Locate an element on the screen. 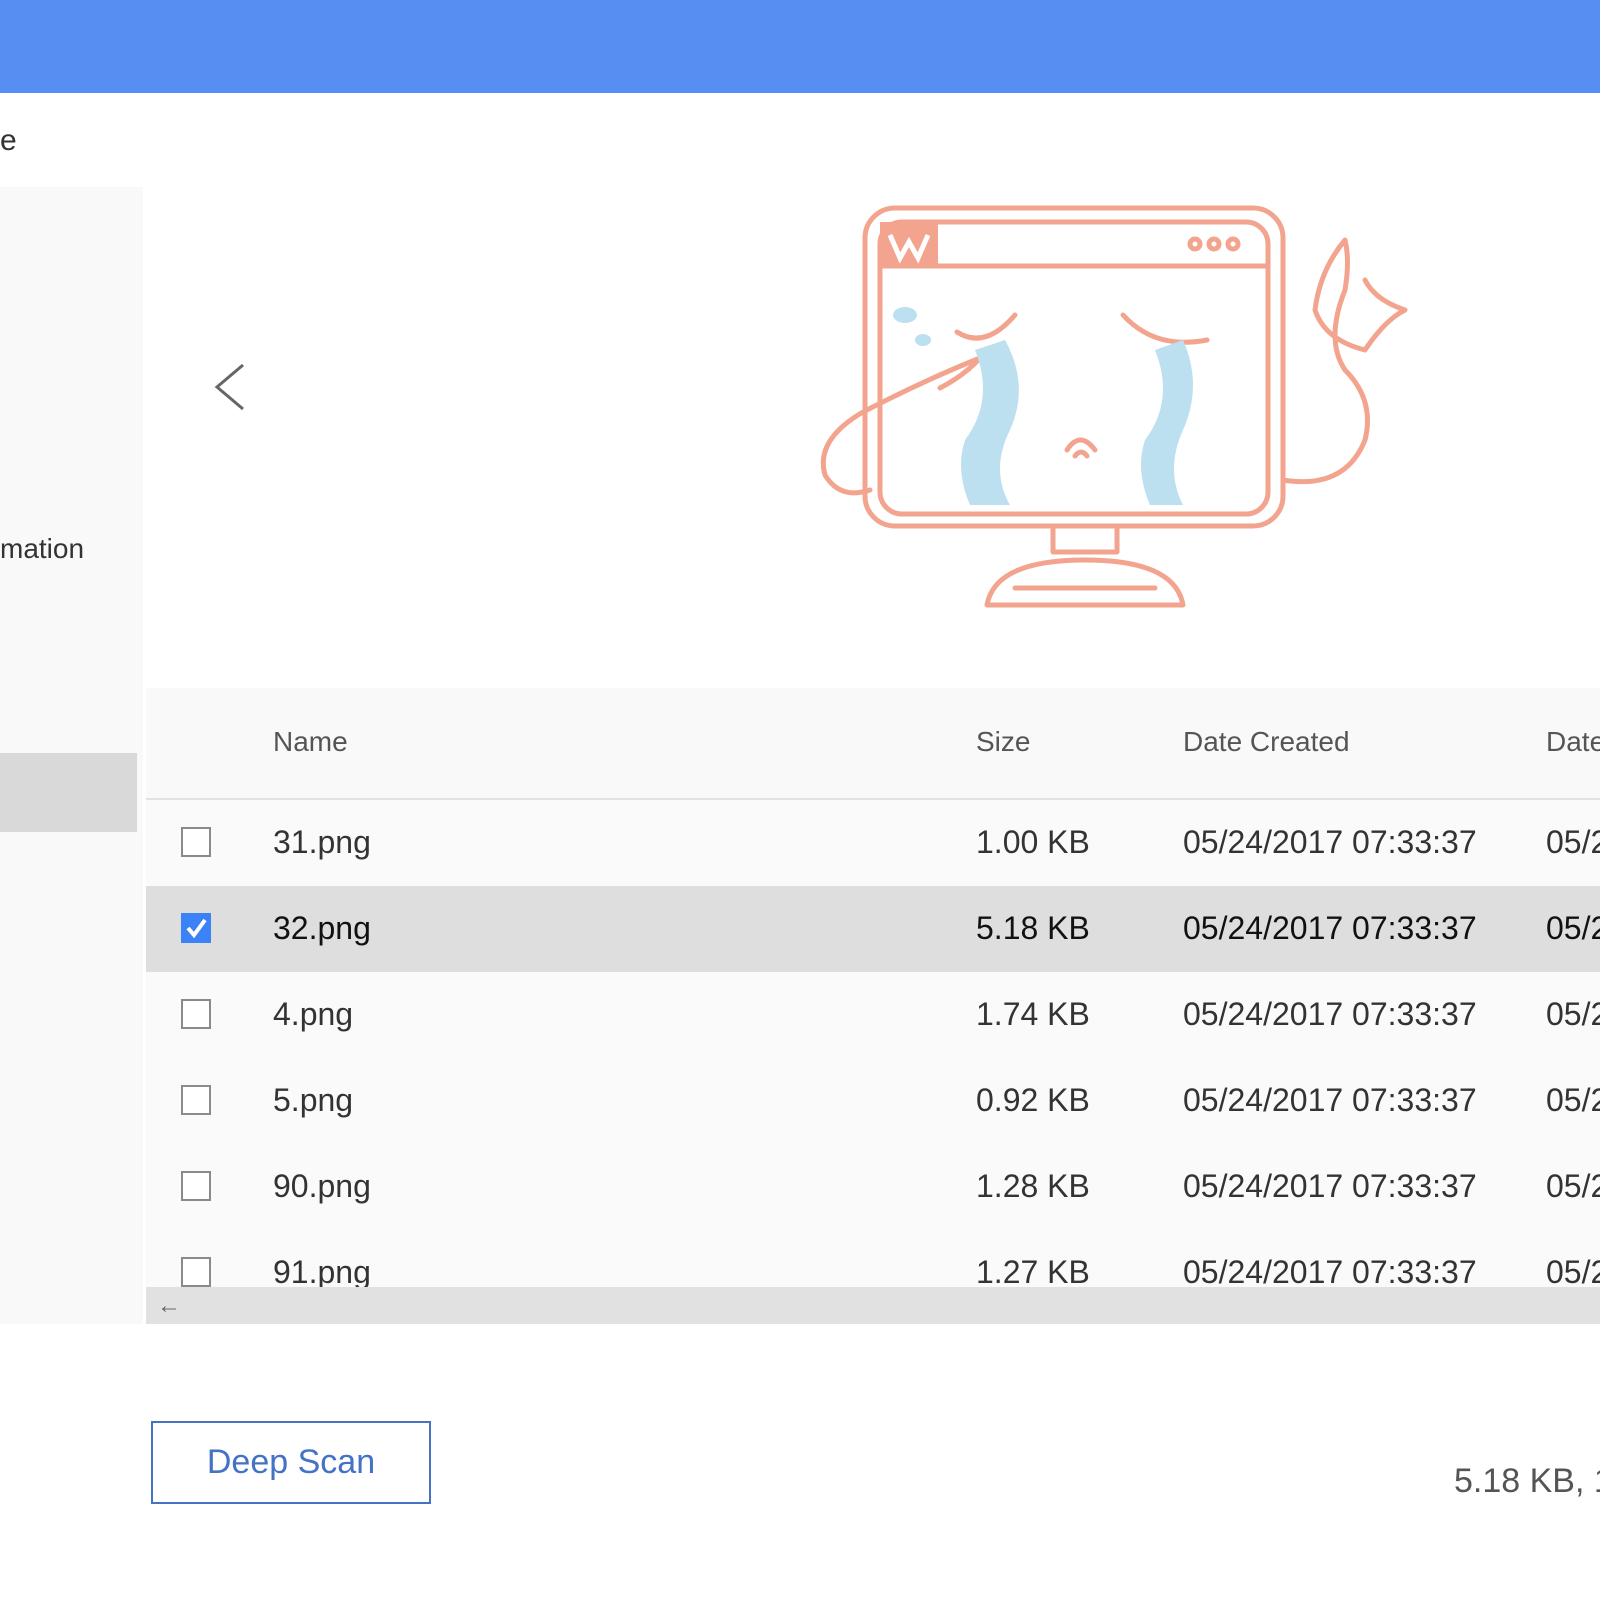  header-label: e is located at coordinates (8, 140).